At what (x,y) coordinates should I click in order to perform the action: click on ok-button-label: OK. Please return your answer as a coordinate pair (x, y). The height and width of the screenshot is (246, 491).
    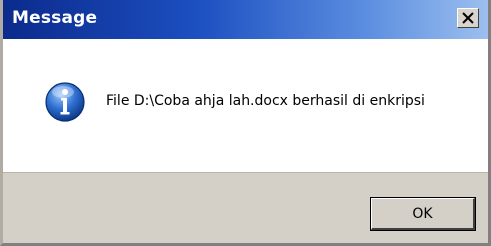
    Looking at the image, I should click on (422, 213).